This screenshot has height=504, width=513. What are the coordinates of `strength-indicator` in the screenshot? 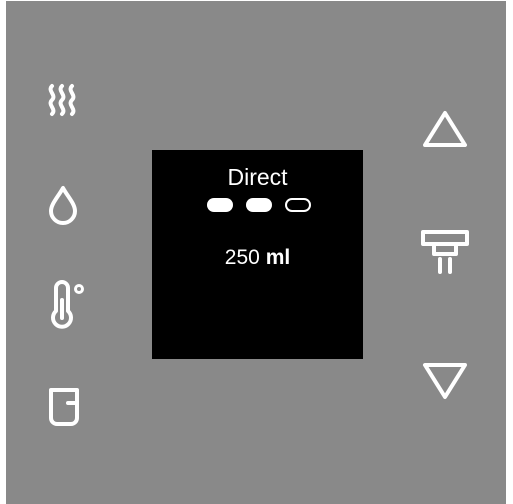 It's located at (259, 205).